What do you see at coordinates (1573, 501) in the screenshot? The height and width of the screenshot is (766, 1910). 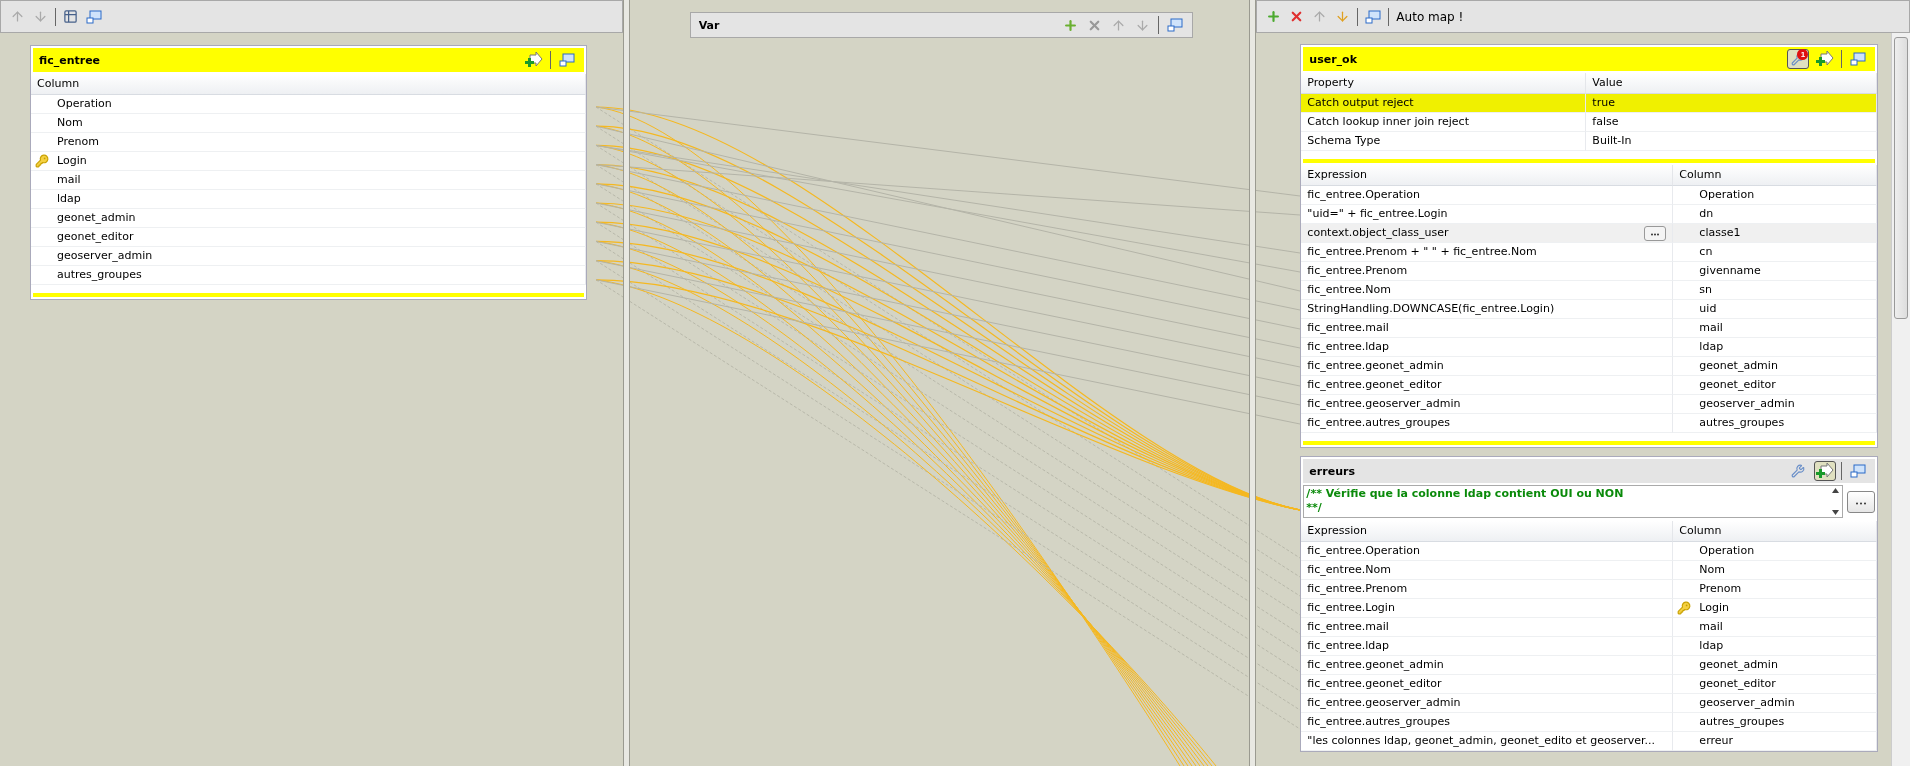 I see `filter-expression-field: /** Vérifie que la colonne ldap contient OUI ou NON **/` at bounding box center [1573, 501].